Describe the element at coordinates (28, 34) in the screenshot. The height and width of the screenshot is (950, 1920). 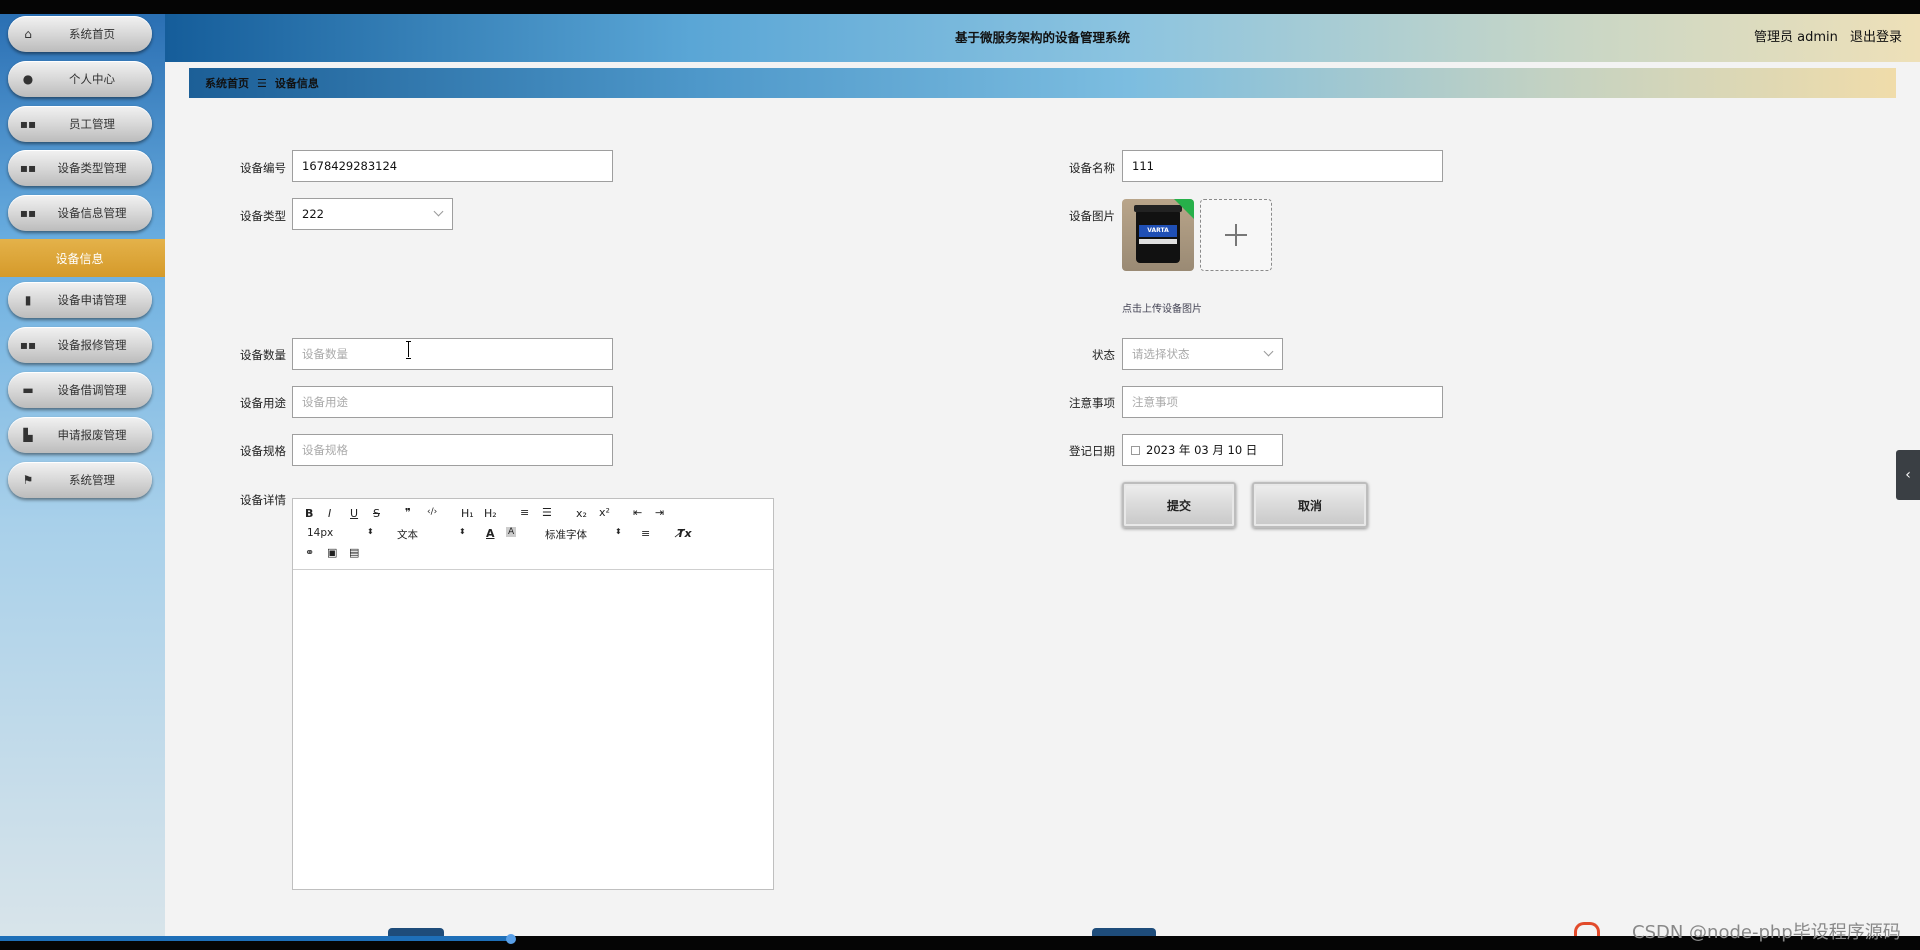
I see `home-icon: ⌂` at that location.